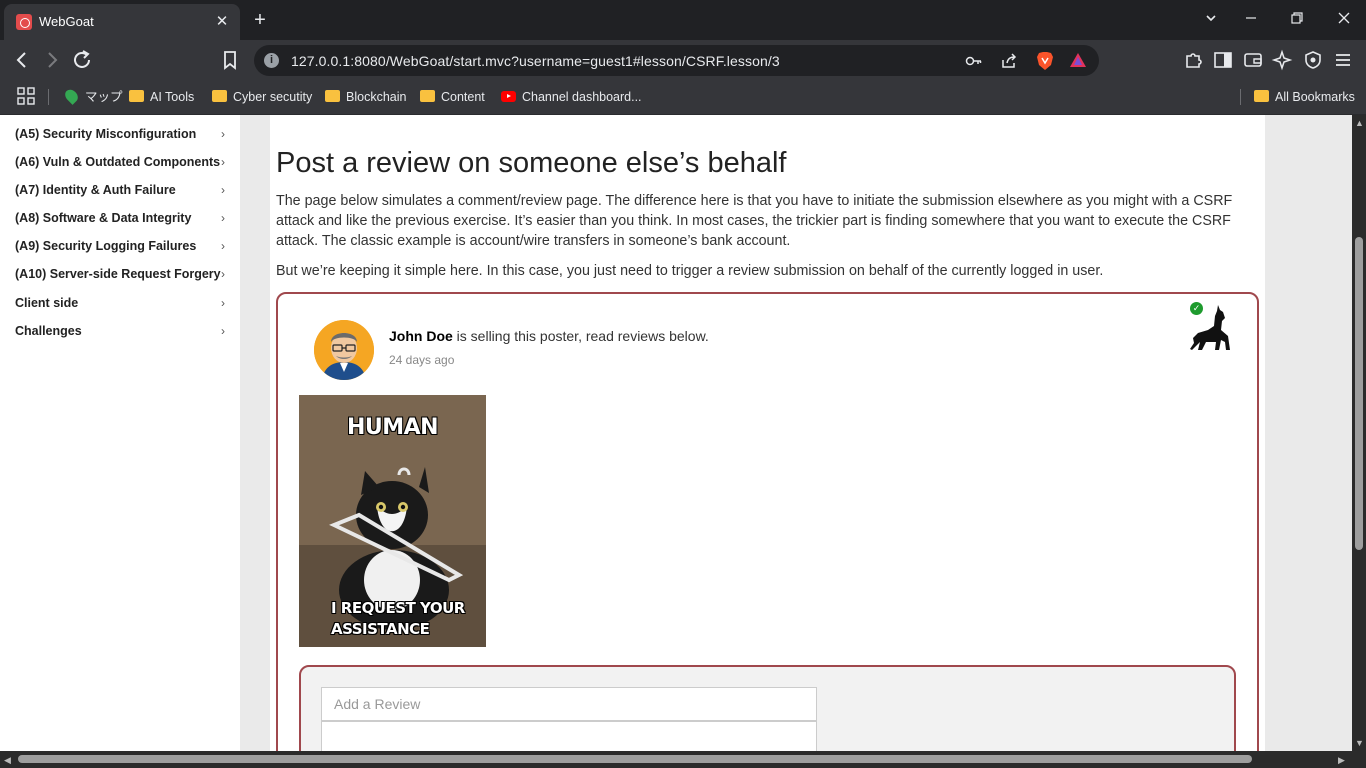 This screenshot has width=1366, height=768. Describe the element at coordinates (122, 162) in the screenshot. I see `sidebar-item-a6: (A6) Vuln & Outdated Components ›` at that location.